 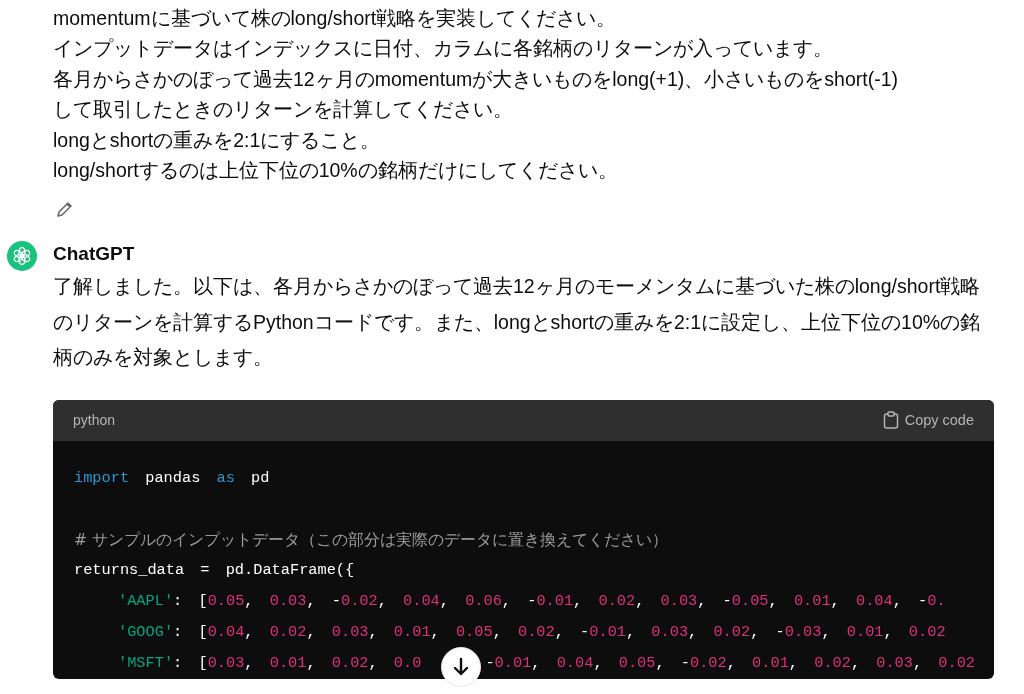 I want to click on message-line: longとshortの重みを2:1にすること。, so click(x=217, y=140).